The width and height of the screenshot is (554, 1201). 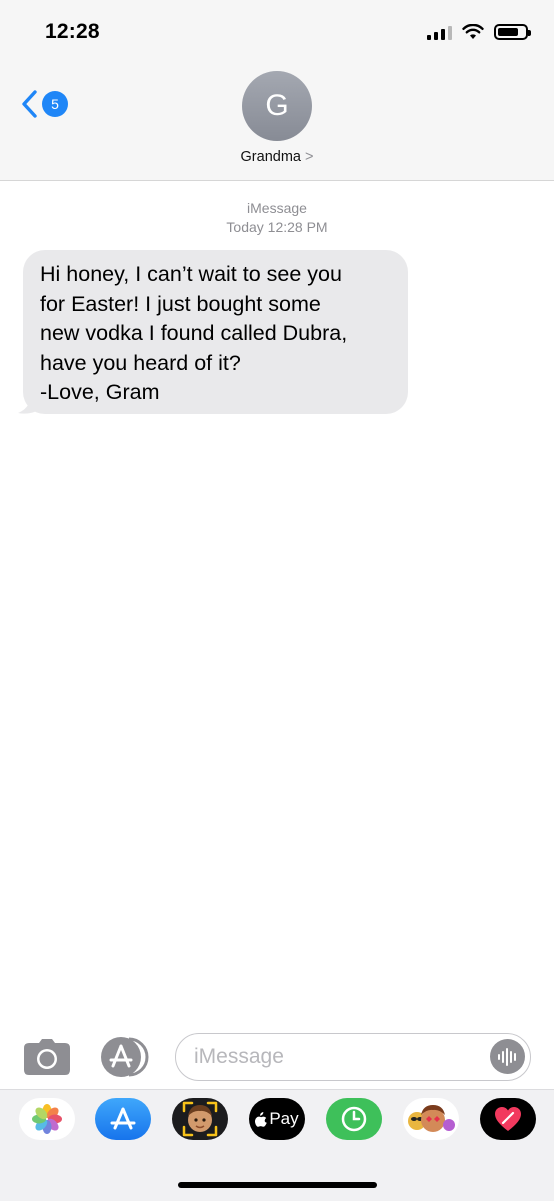 I want to click on message-input-placeholder: iMessage, so click(x=239, y=1056).